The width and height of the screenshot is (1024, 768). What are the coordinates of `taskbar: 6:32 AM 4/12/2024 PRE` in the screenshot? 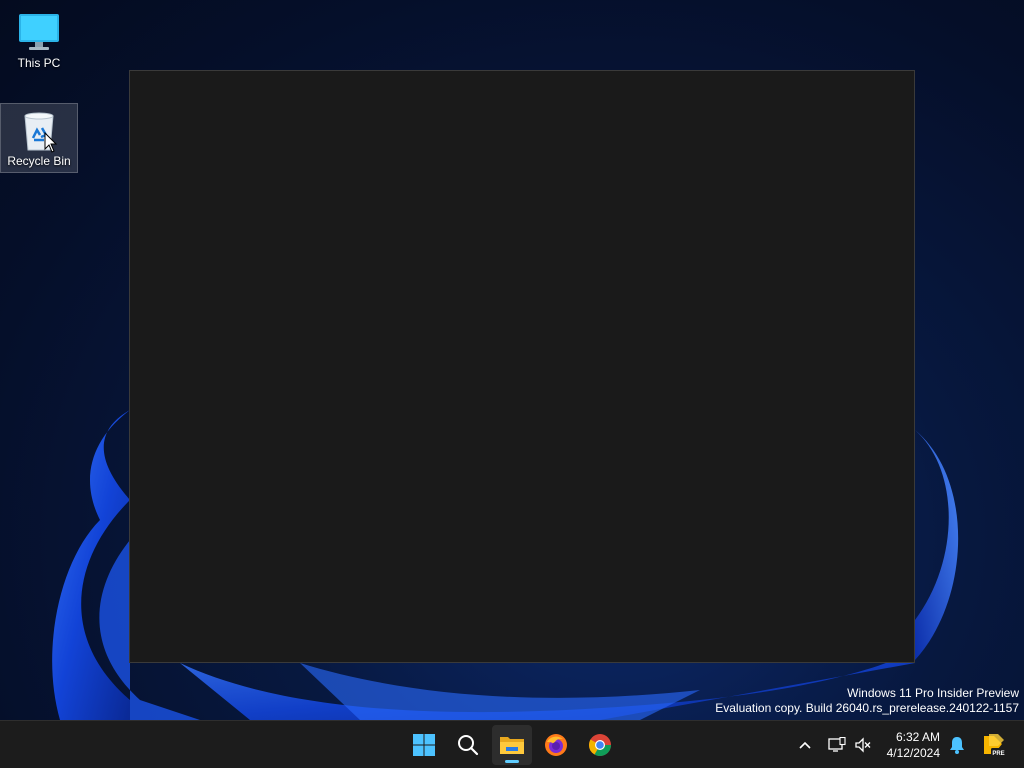 It's located at (512, 744).